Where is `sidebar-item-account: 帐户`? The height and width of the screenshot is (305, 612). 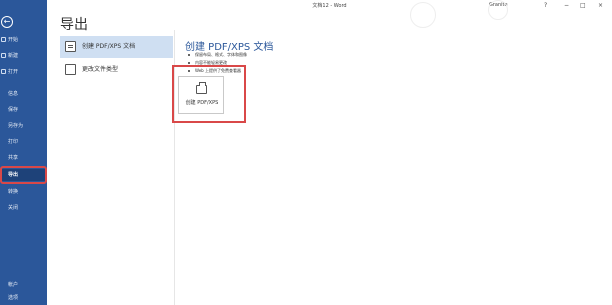
sidebar-item-account: 帐户 is located at coordinates (23, 285).